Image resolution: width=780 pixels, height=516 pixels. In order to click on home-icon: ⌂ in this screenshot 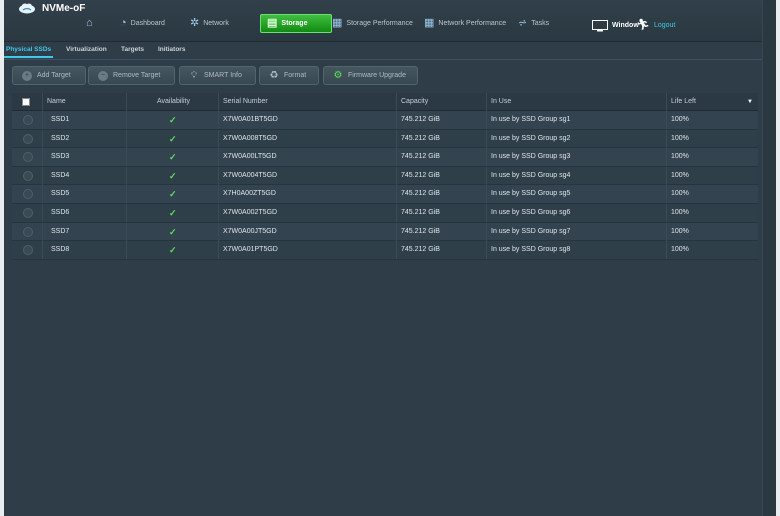, I will do `click(89, 23)`.